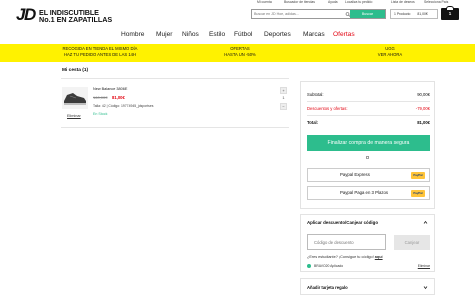 This screenshot has height=297, width=475. What do you see at coordinates (75, 98) in the screenshot?
I see `product-image` at bounding box center [75, 98].